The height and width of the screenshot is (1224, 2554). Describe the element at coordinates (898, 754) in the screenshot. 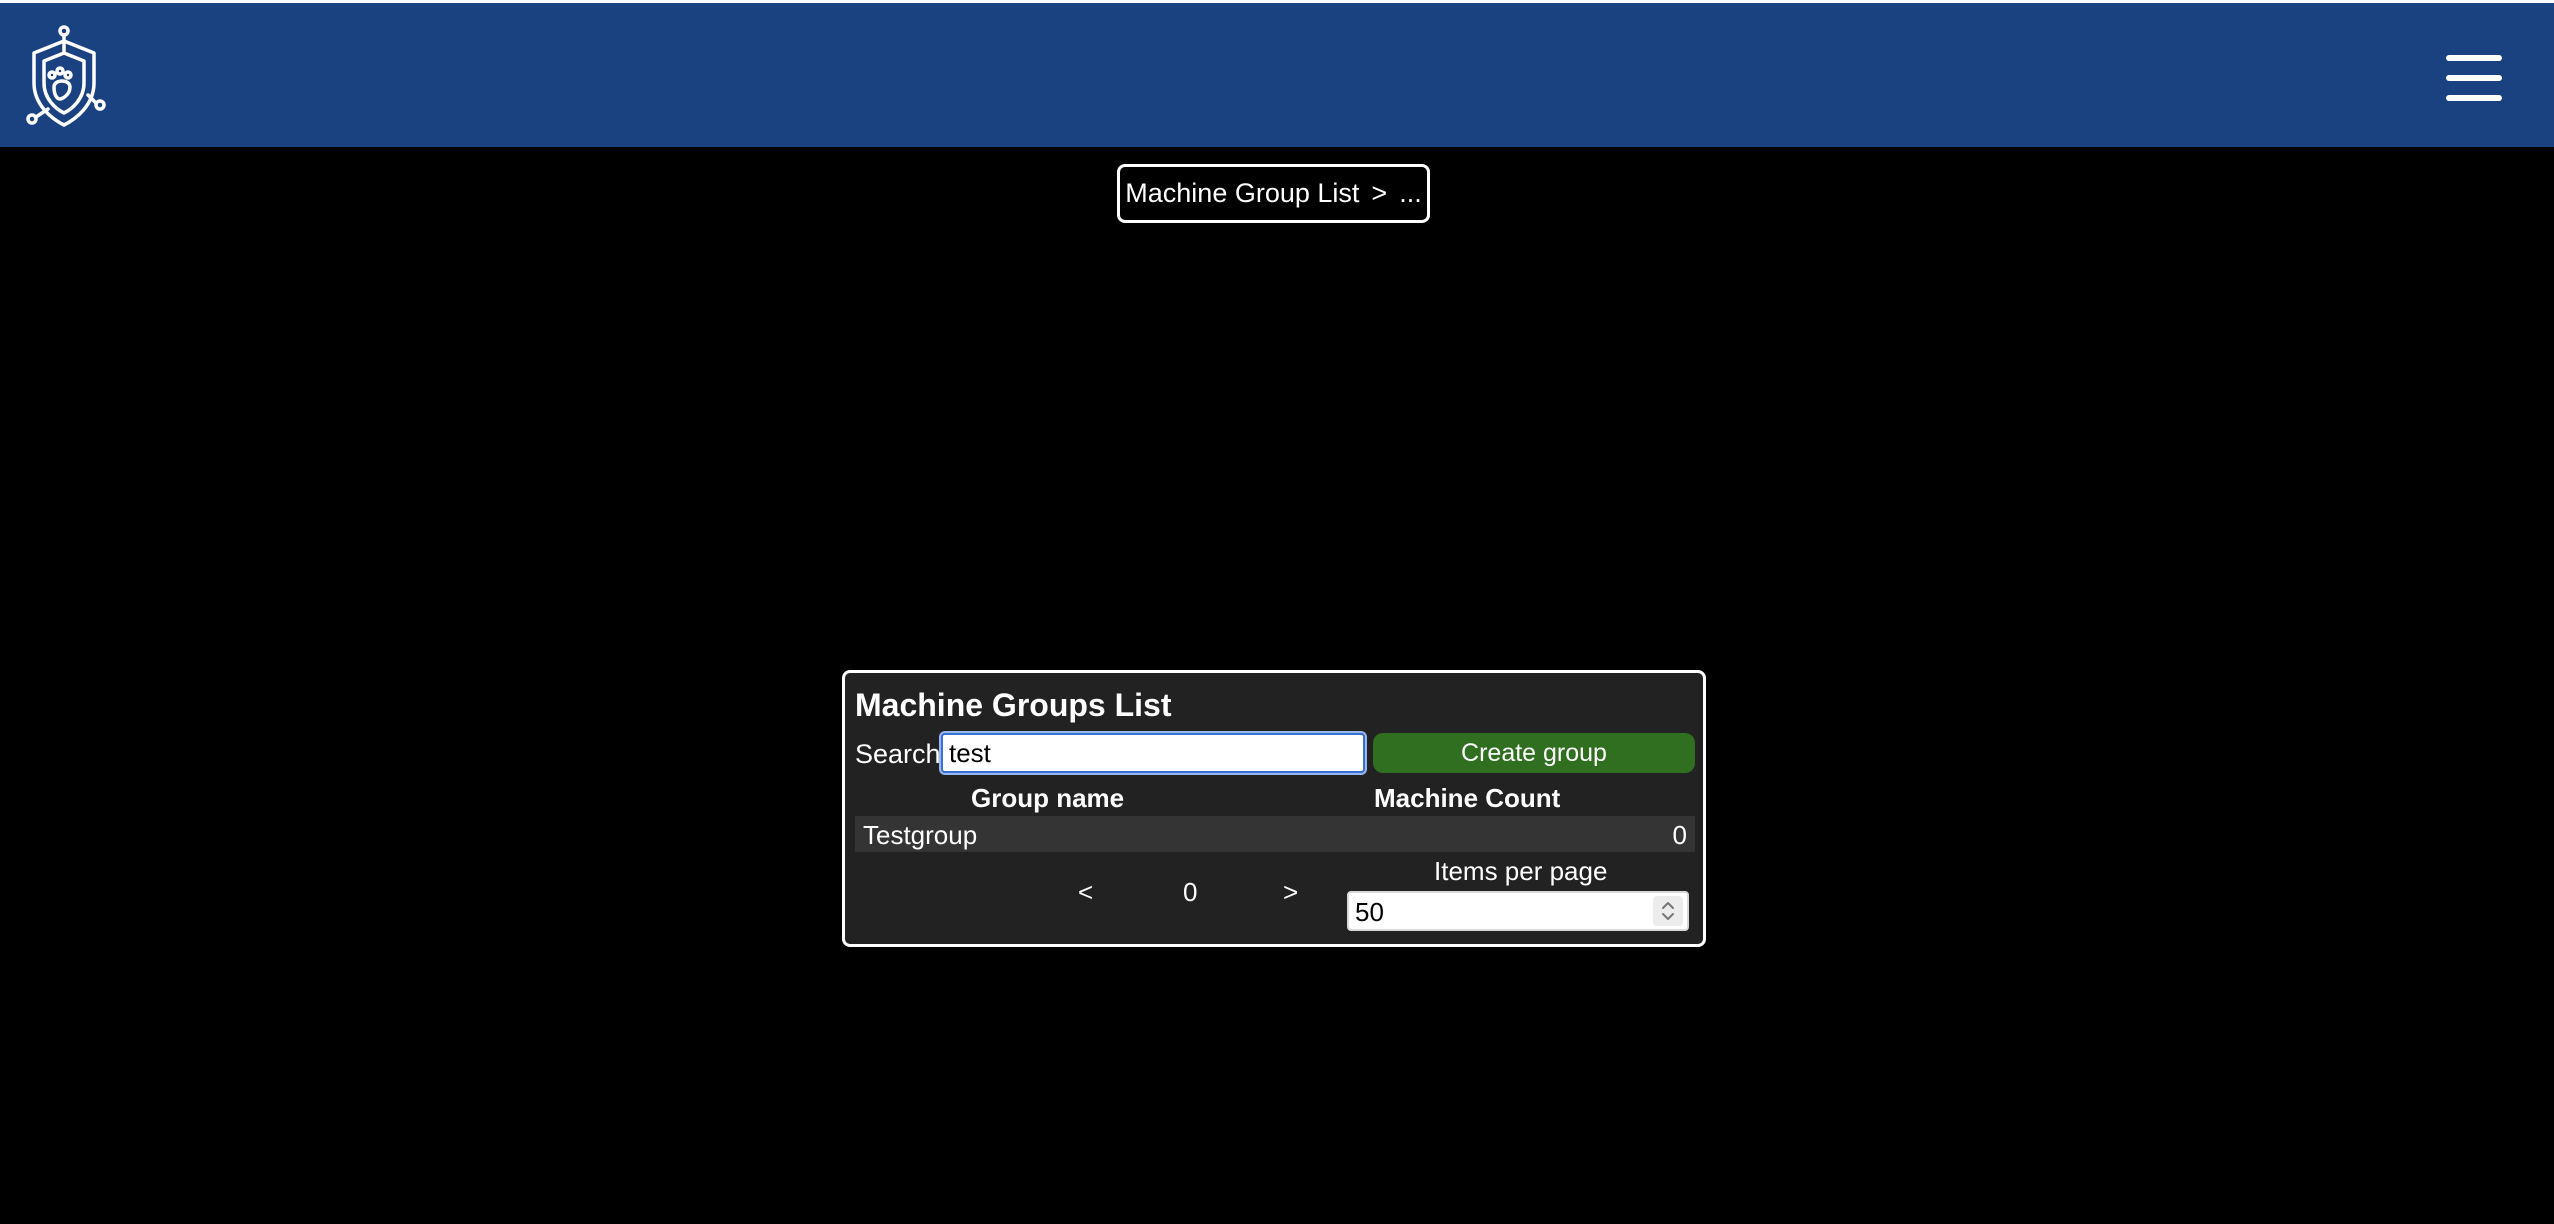

I see `search-label: Search` at that location.